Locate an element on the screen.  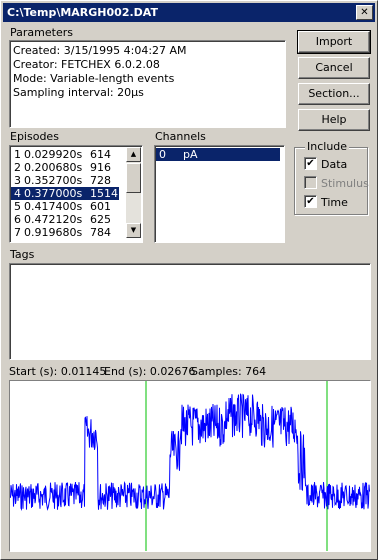
data-checkbox-label: Data is located at coordinates (334, 164).